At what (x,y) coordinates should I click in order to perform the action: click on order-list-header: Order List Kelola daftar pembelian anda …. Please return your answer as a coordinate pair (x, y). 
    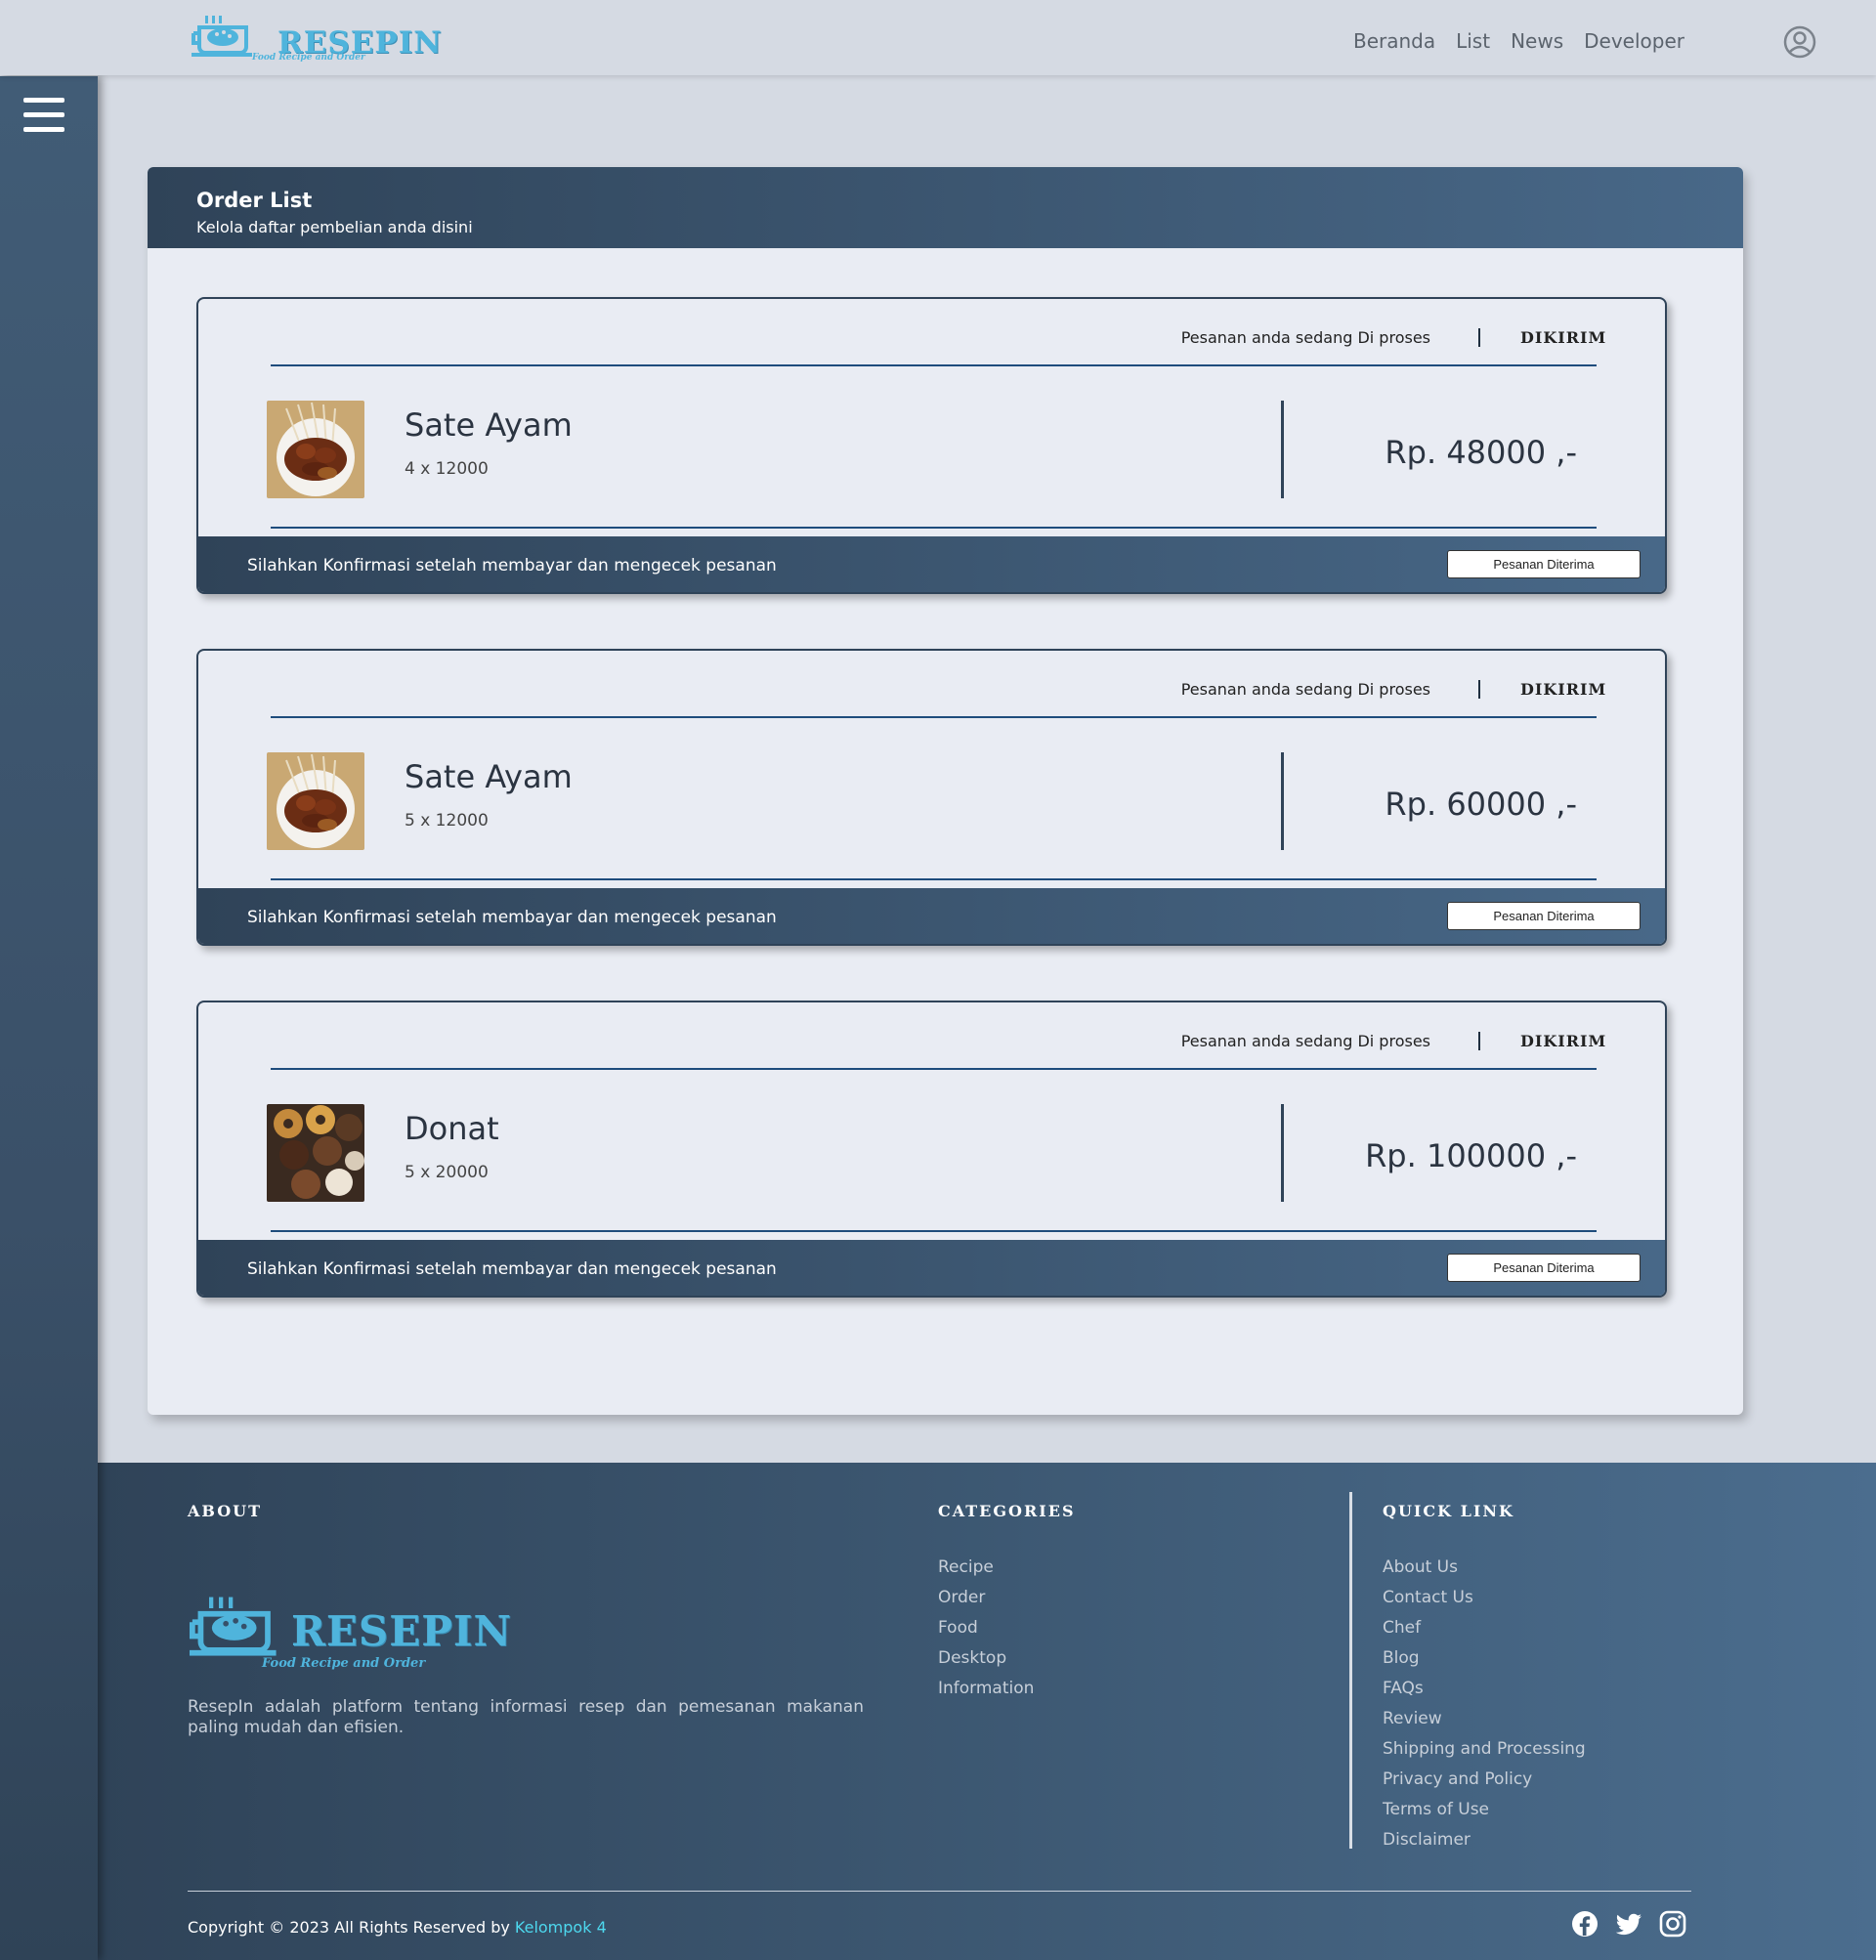
    Looking at the image, I should click on (945, 207).